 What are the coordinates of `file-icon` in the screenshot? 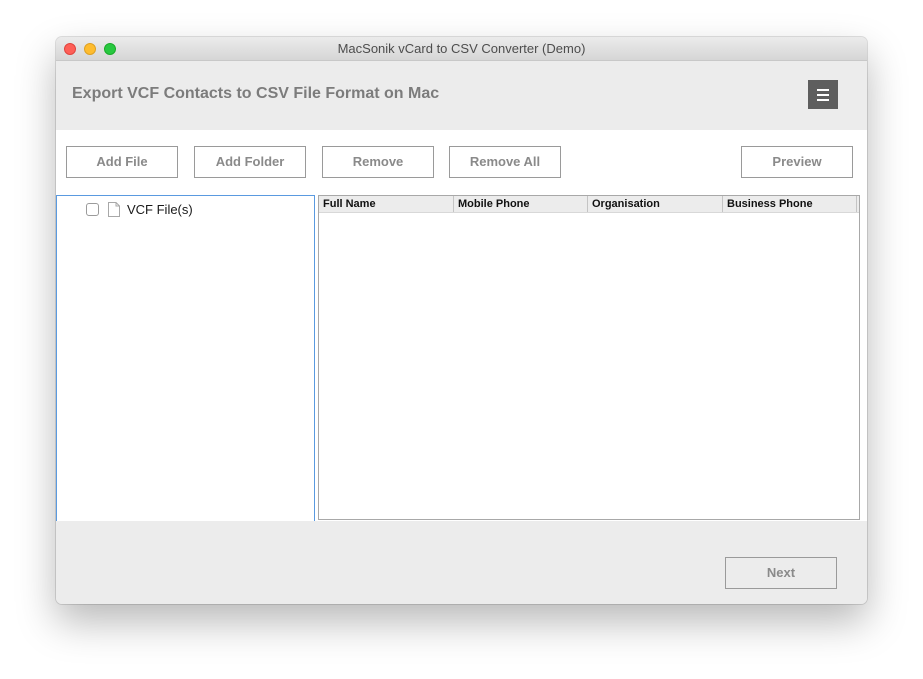 It's located at (114, 209).